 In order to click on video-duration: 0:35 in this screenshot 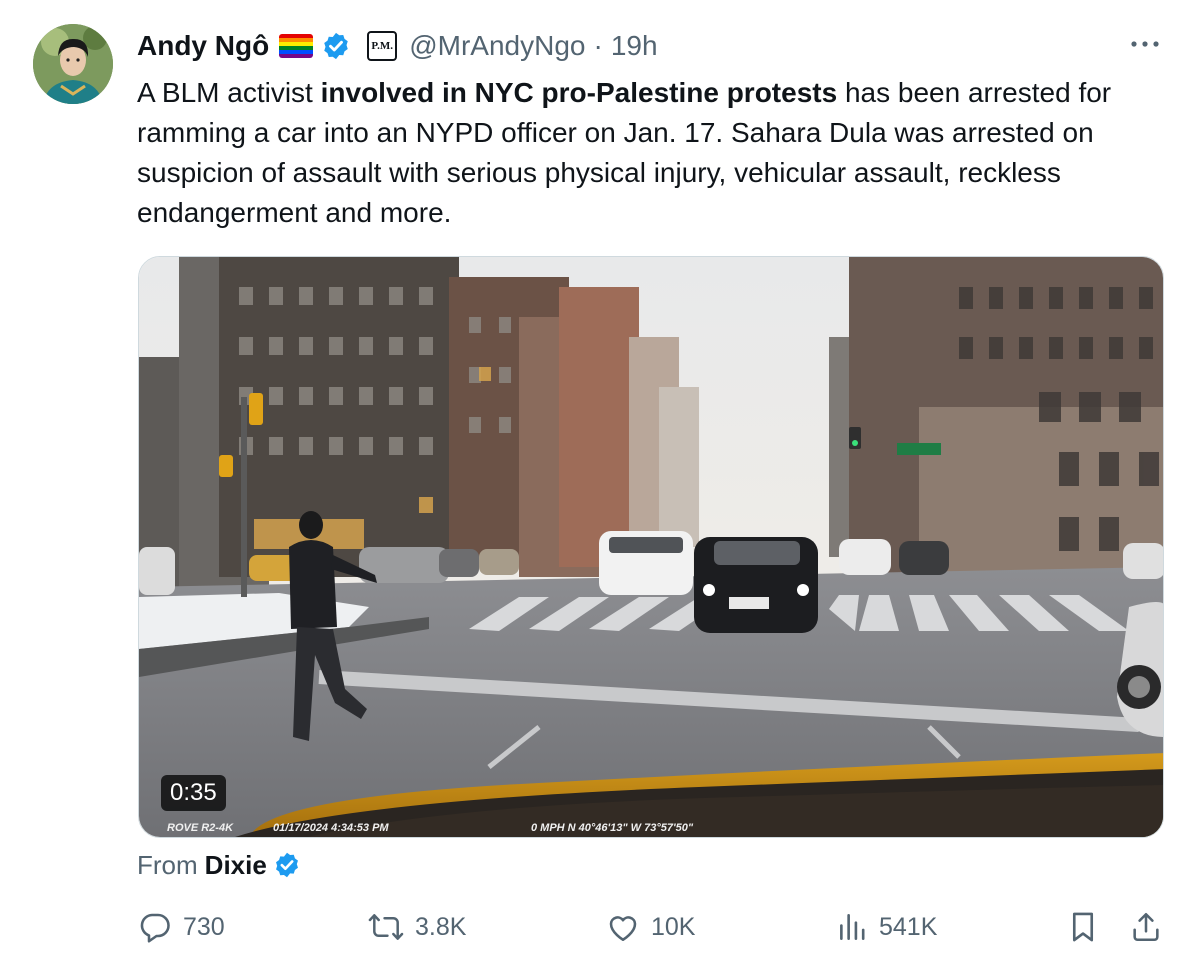, I will do `click(193, 793)`.